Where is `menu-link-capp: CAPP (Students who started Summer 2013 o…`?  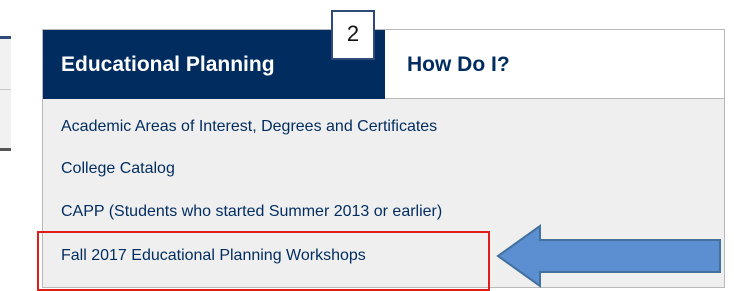 menu-link-capp: CAPP (Students who started Summer 2013 o… is located at coordinates (251, 212).